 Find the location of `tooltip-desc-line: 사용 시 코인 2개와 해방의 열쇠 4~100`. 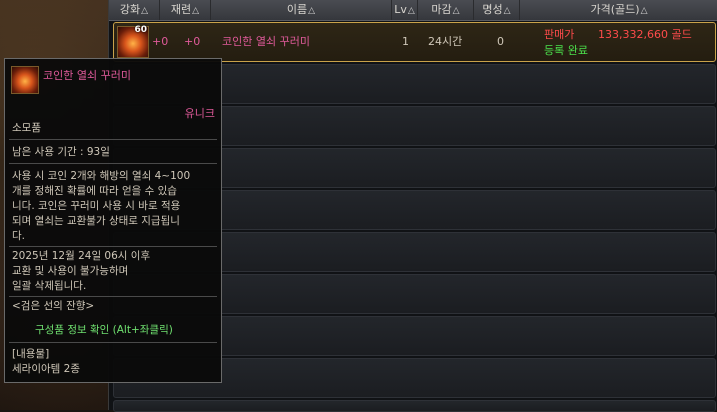

tooltip-desc-line: 사용 시 코인 2개와 해방의 열쇠 4~100 is located at coordinates (101, 176).